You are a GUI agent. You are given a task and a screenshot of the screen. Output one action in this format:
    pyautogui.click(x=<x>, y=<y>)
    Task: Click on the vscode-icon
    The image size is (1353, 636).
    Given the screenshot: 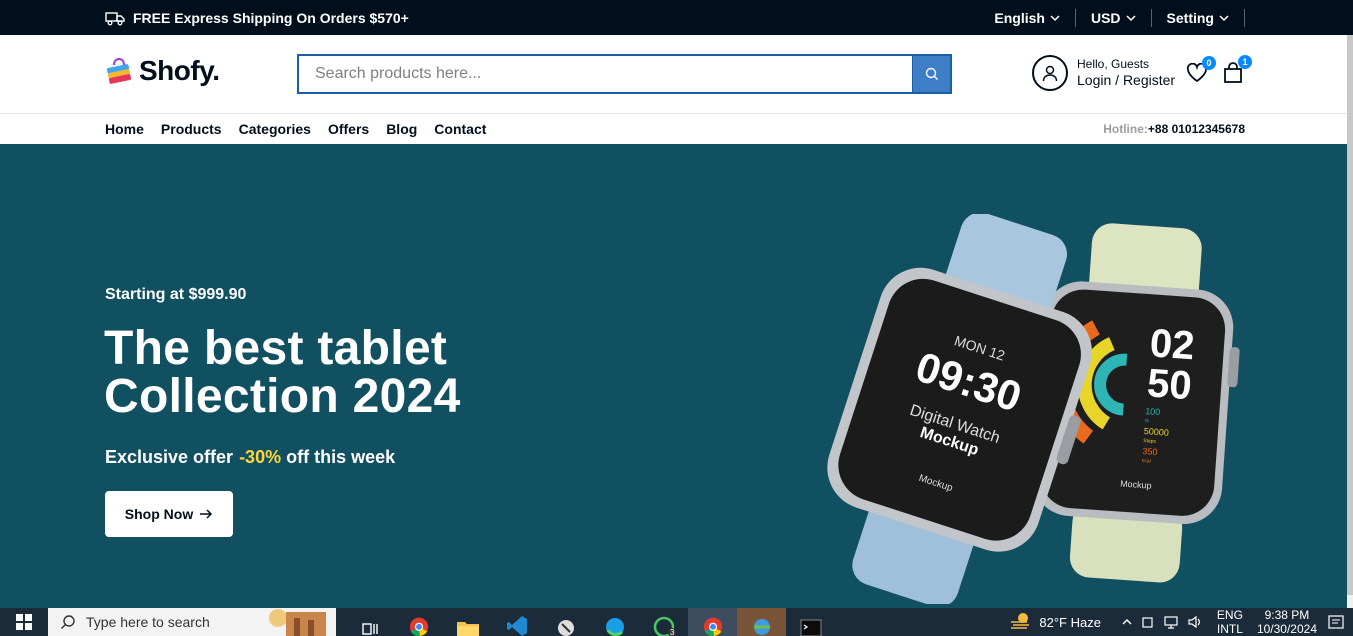 What is the action you would take?
    pyautogui.click(x=516, y=626)
    